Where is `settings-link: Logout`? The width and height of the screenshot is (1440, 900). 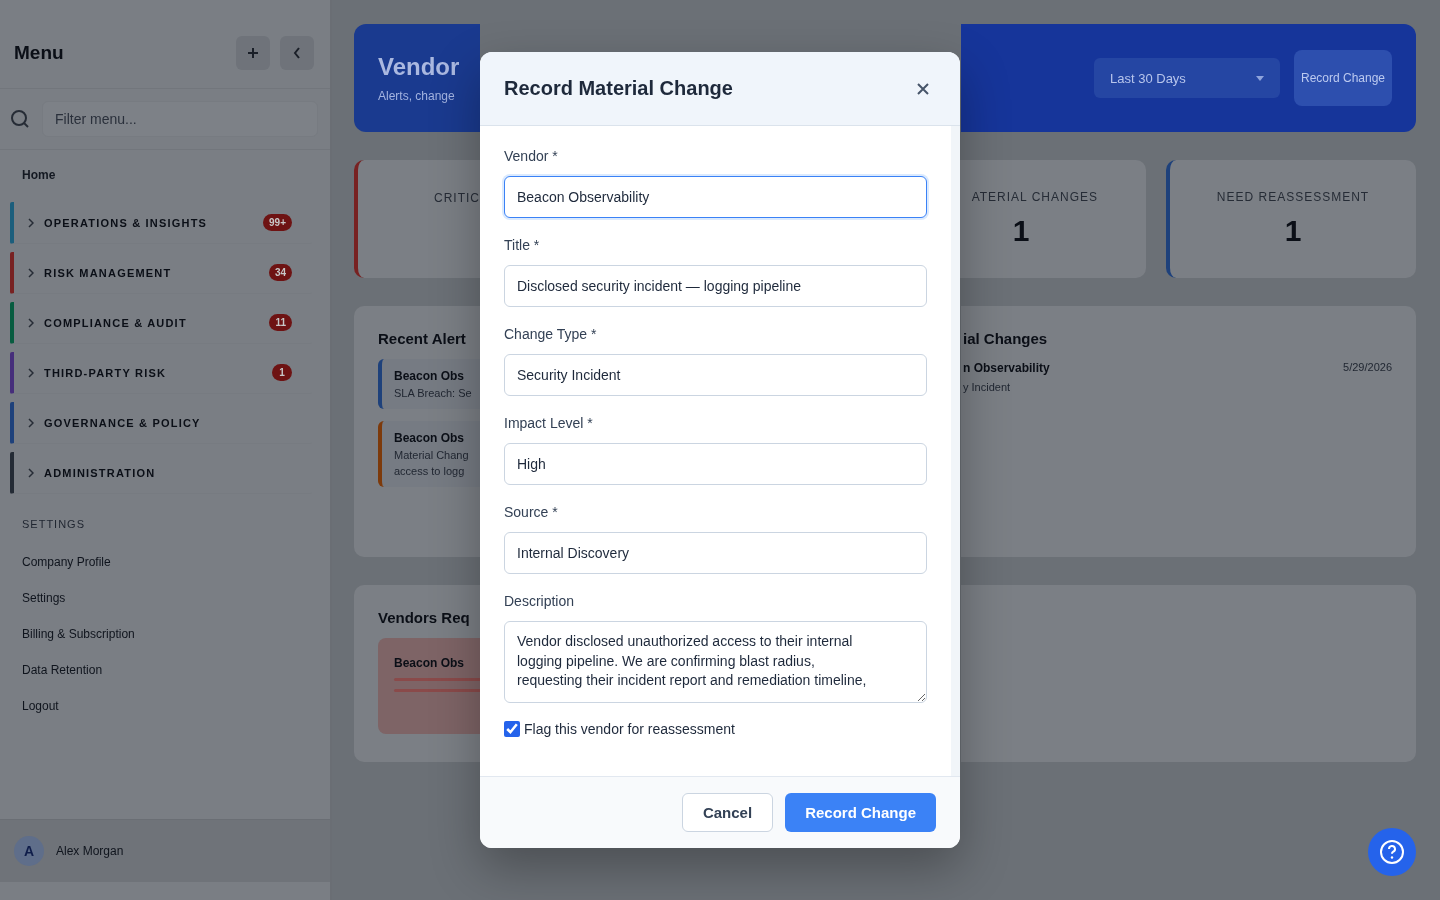
settings-link: Logout is located at coordinates (40, 706).